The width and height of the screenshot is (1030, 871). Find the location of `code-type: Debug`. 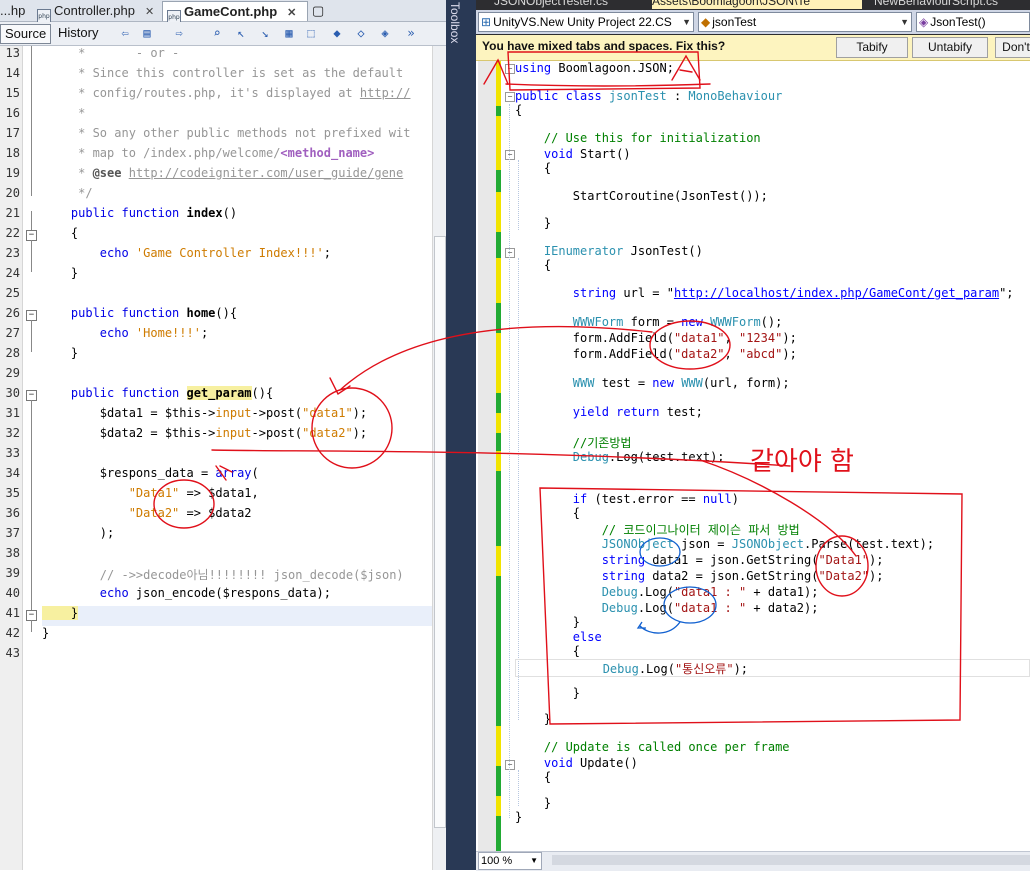

code-type: Debug is located at coordinates (620, 669).